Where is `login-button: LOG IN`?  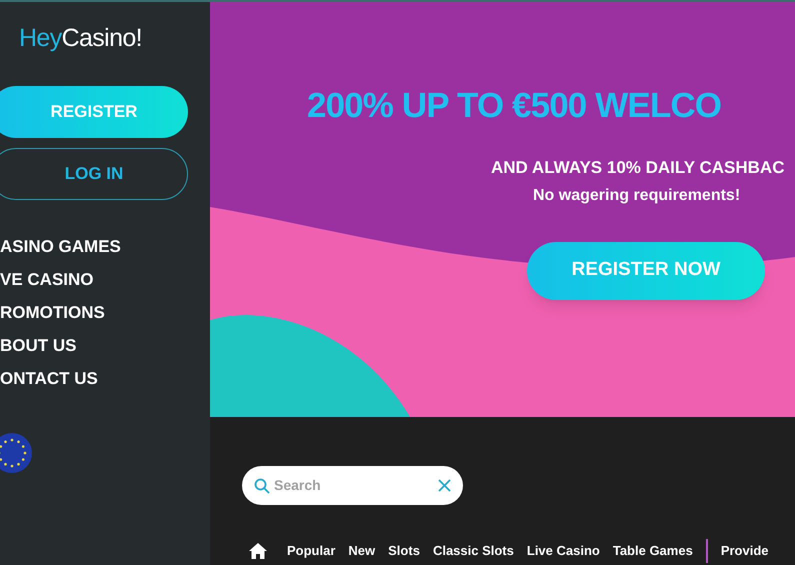
login-button: LOG IN is located at coordinates (94, 174).